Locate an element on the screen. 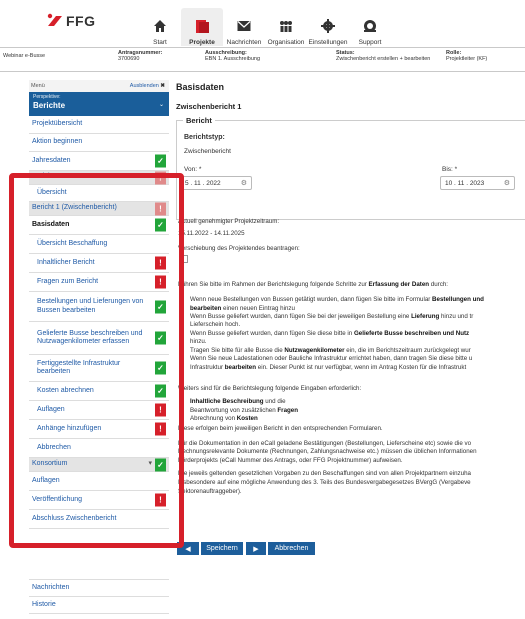  perspective-select: Perspektive: Berichte ⌄ is located at coordinates (99, 104).